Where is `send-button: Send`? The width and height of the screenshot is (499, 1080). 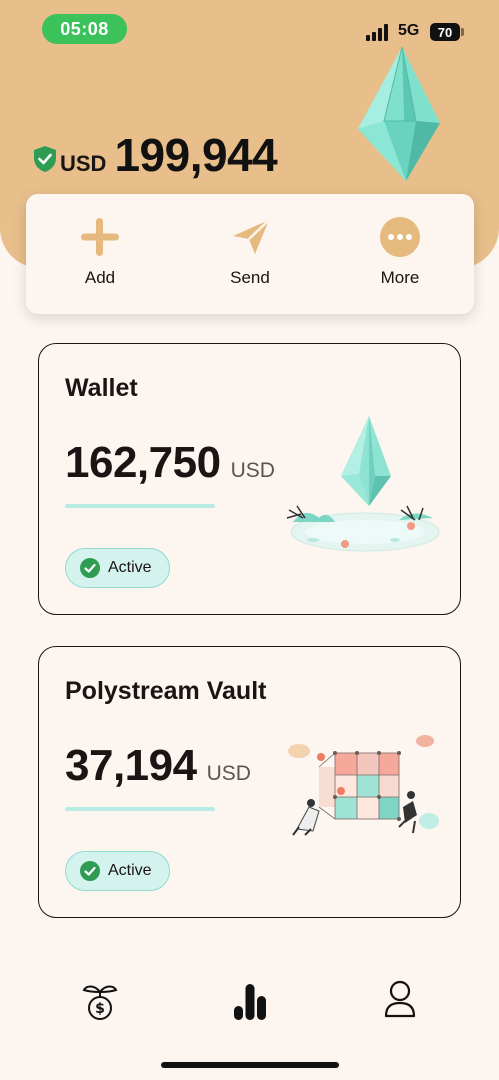 send-button: Send is located at coordinates (250, 254).